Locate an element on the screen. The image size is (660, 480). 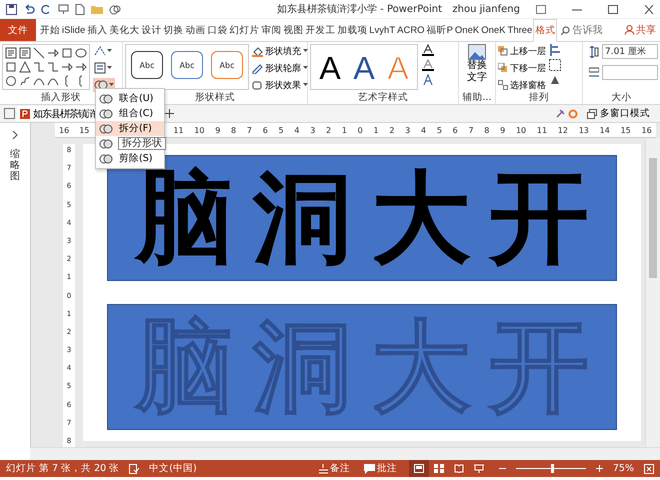
ribbon-tab: 口袋 is located at coordinates (217, 30).